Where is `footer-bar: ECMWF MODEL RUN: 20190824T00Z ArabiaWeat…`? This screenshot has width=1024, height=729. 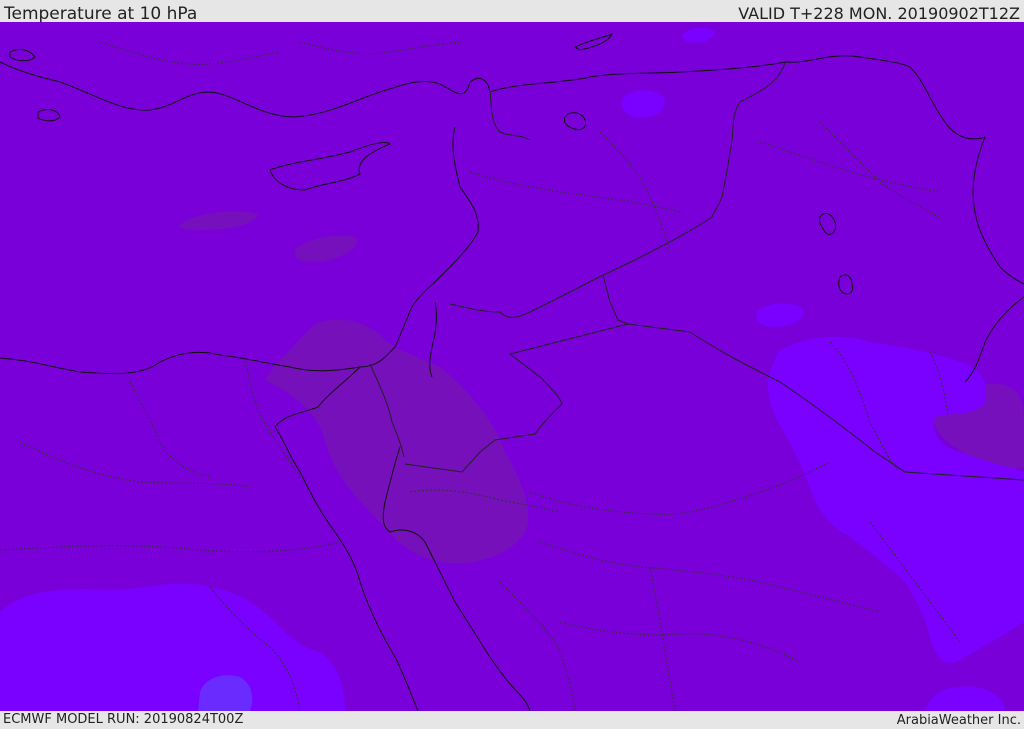 footer-bar: ECMWF MODEL RUN: 20190824T00Z ArabiaWeat… is located at coordinates (512, 720).